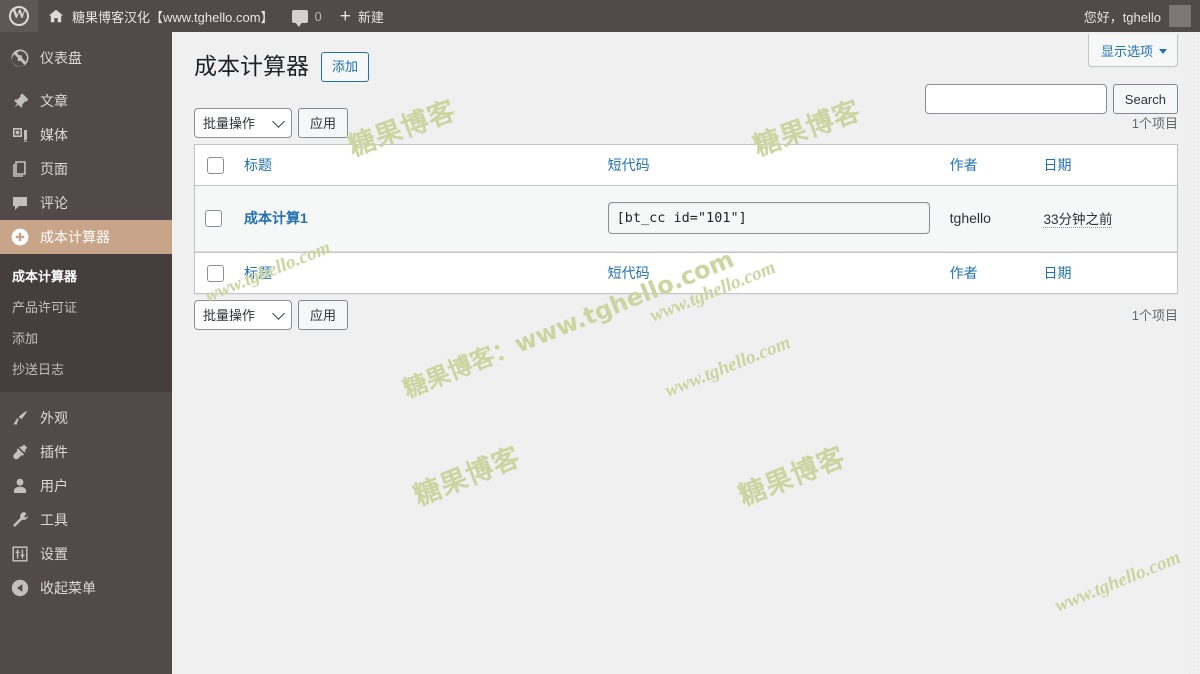 The image size is (1200, 674). Describe the element at coordinates (1105, 165) in the screenshot. I see `column-header-date-top: 日期` at that location.